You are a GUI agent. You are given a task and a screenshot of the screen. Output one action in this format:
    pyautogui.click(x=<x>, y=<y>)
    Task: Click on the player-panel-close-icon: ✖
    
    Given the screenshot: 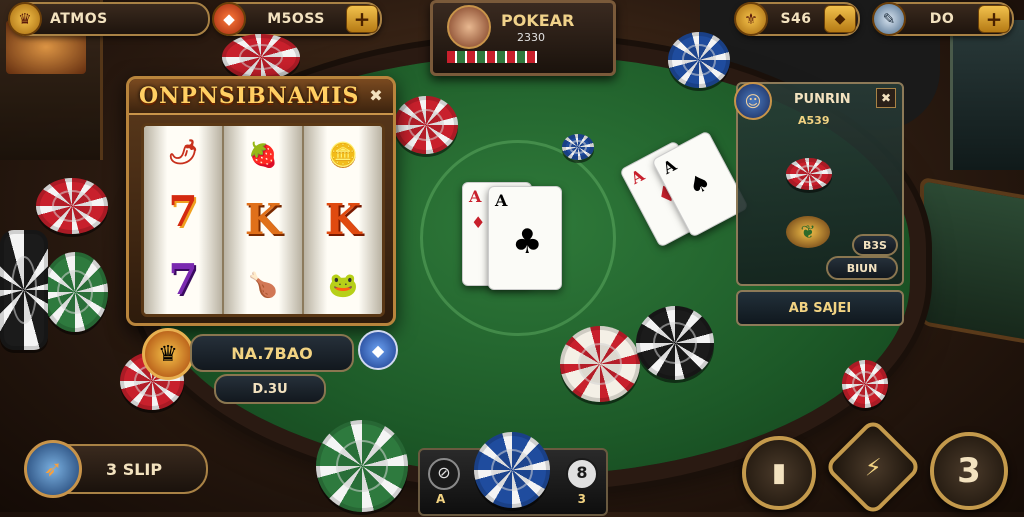 What is the action you would take?
    pyautogui.click(x=886, y=98)
    